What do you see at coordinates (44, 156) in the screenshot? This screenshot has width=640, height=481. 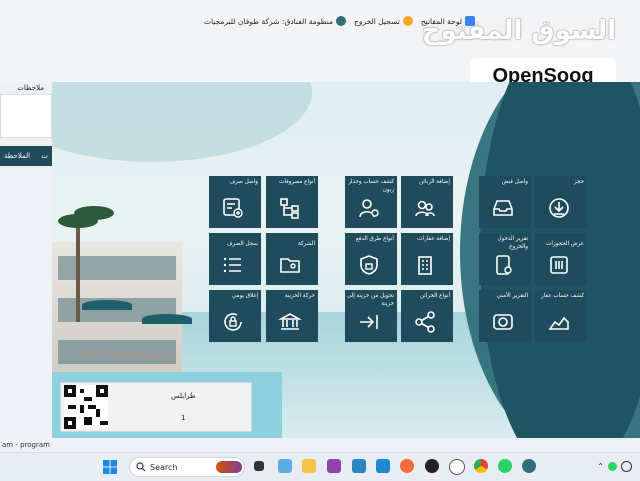 I see `notes-tab-short: ت` at bounding box center [44, 156].